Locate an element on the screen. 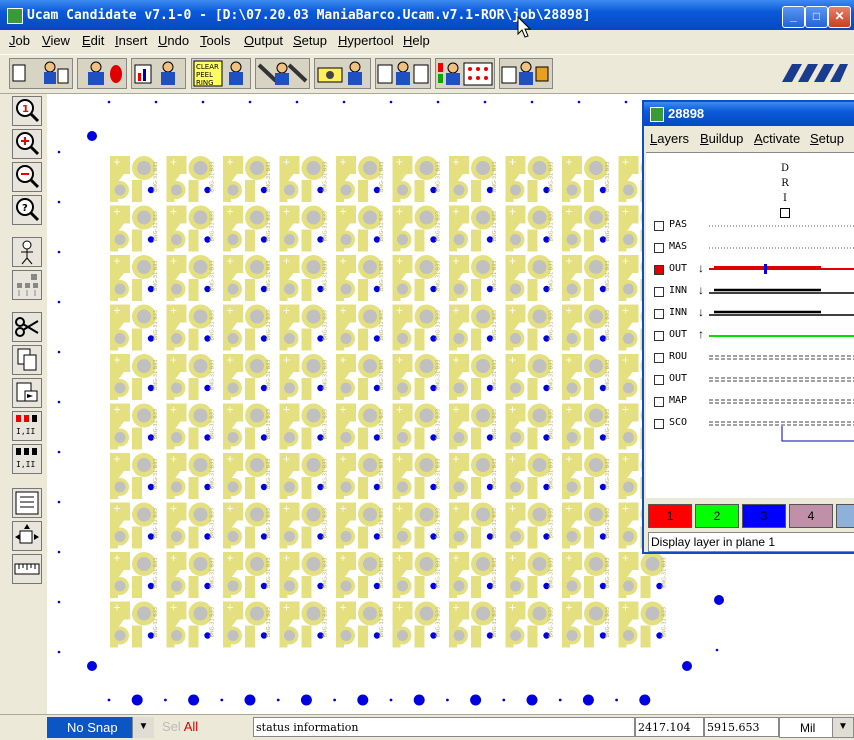 The image size is (854, 740). transform-button is located at coordinates (27, 536).